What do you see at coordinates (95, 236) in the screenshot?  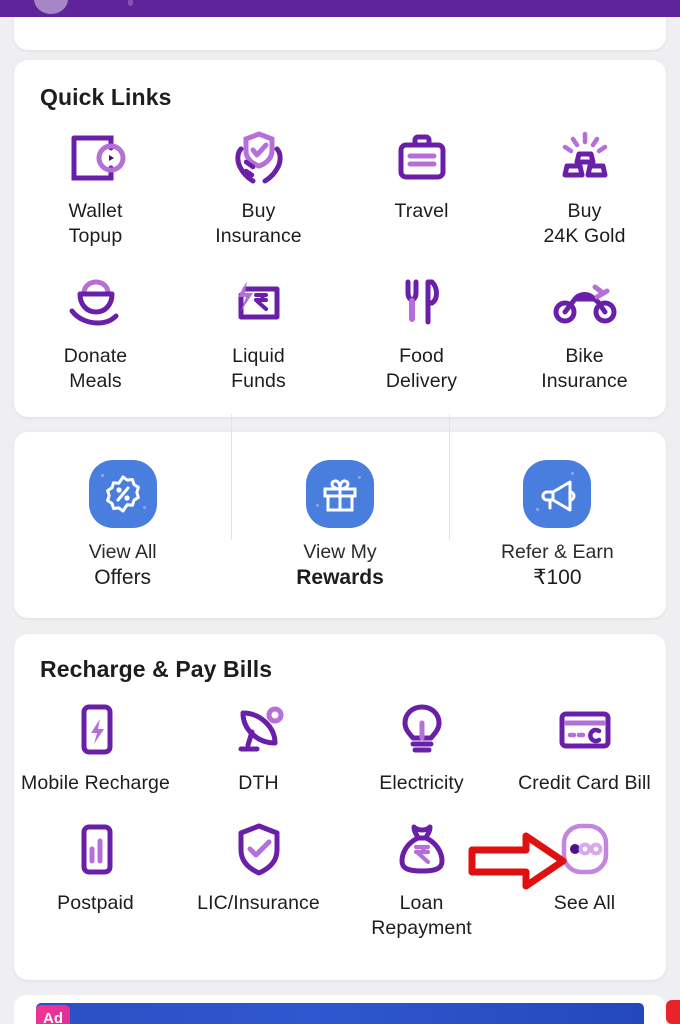 I see `quick-link-label-2: Topup` at bounding box center [95, 236].